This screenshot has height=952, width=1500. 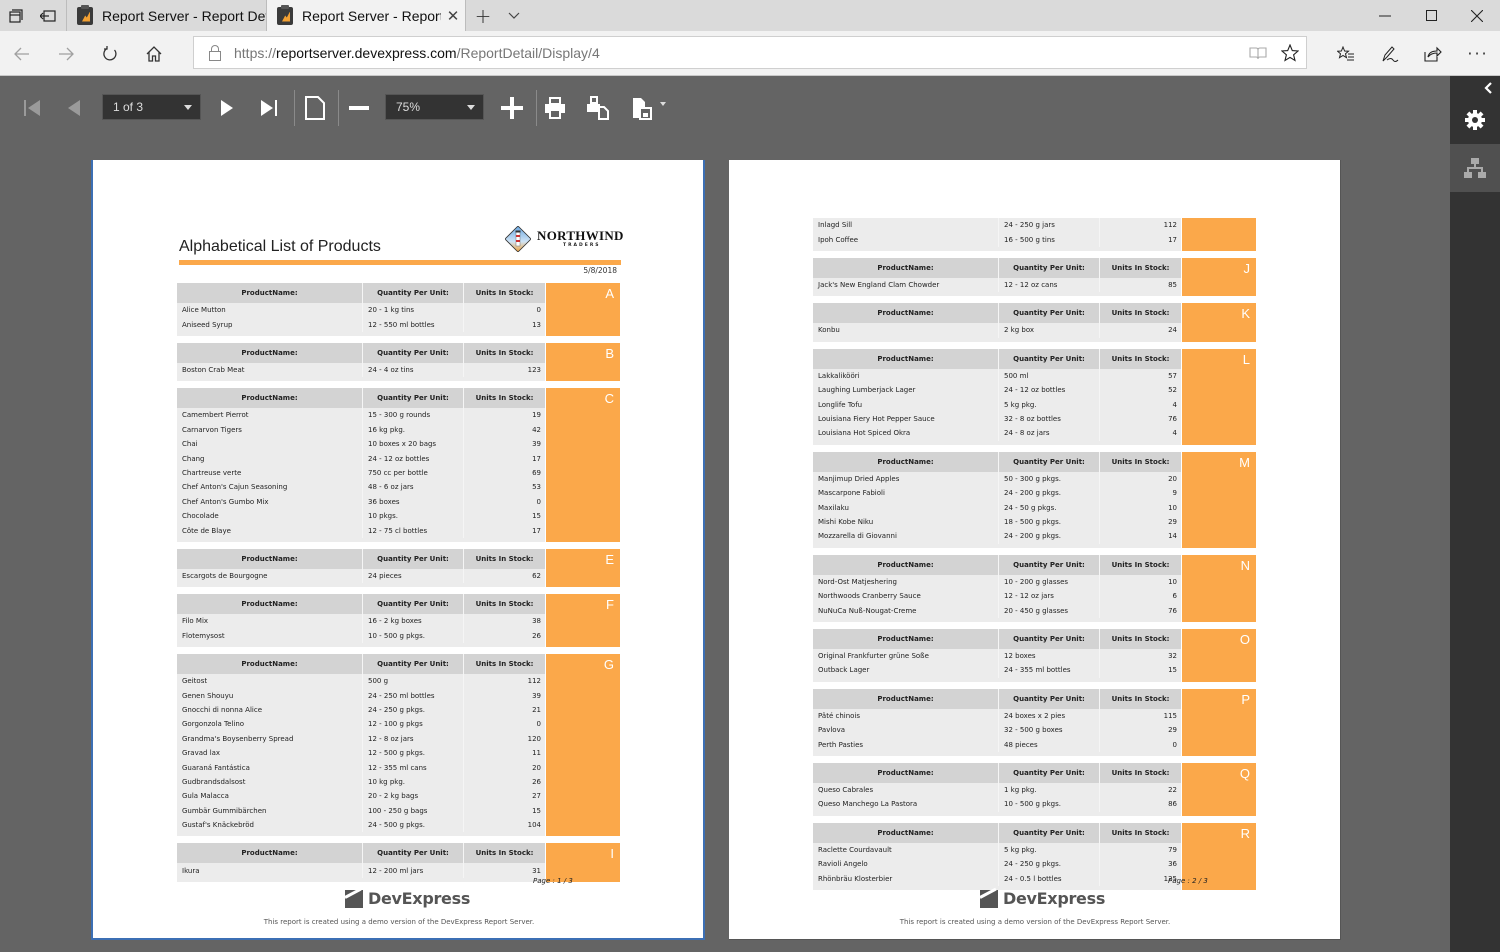 I want to click on collapse-panel-chevron-left-icon, so click(x=1488, y=88).